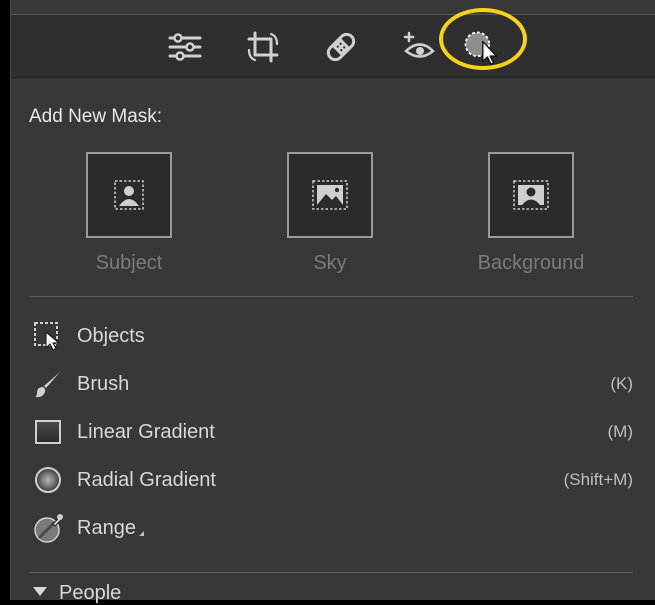 Image resolution: width=655 pixels, height=605 pixels. Describe the element at coordinates (341, 47) in the screenshot. I see `healing-bandage-icon` at that location.